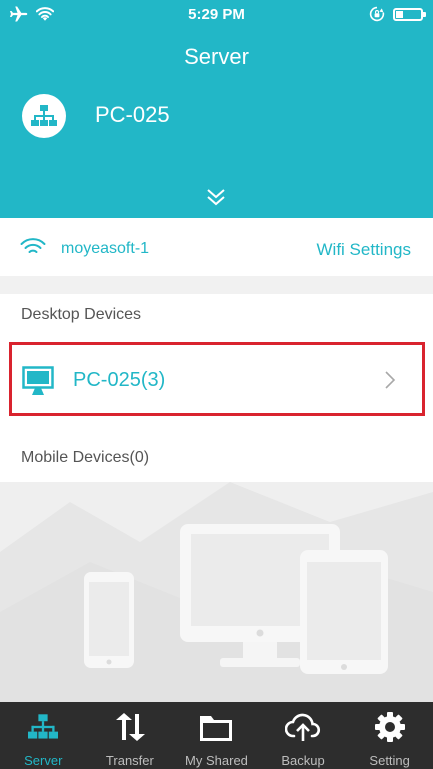 The image size is (433, 769). What do you see at coordinates (43, 760) in the screenshot?
I see `tab-label: Server` at bounding box center [43, 760].